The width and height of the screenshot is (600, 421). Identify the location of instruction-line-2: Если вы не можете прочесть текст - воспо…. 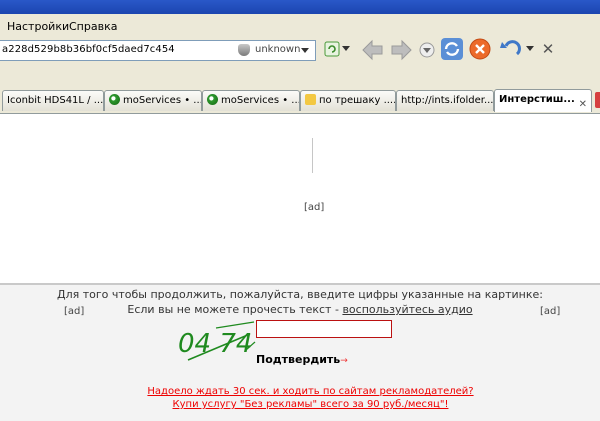
(300, 309).